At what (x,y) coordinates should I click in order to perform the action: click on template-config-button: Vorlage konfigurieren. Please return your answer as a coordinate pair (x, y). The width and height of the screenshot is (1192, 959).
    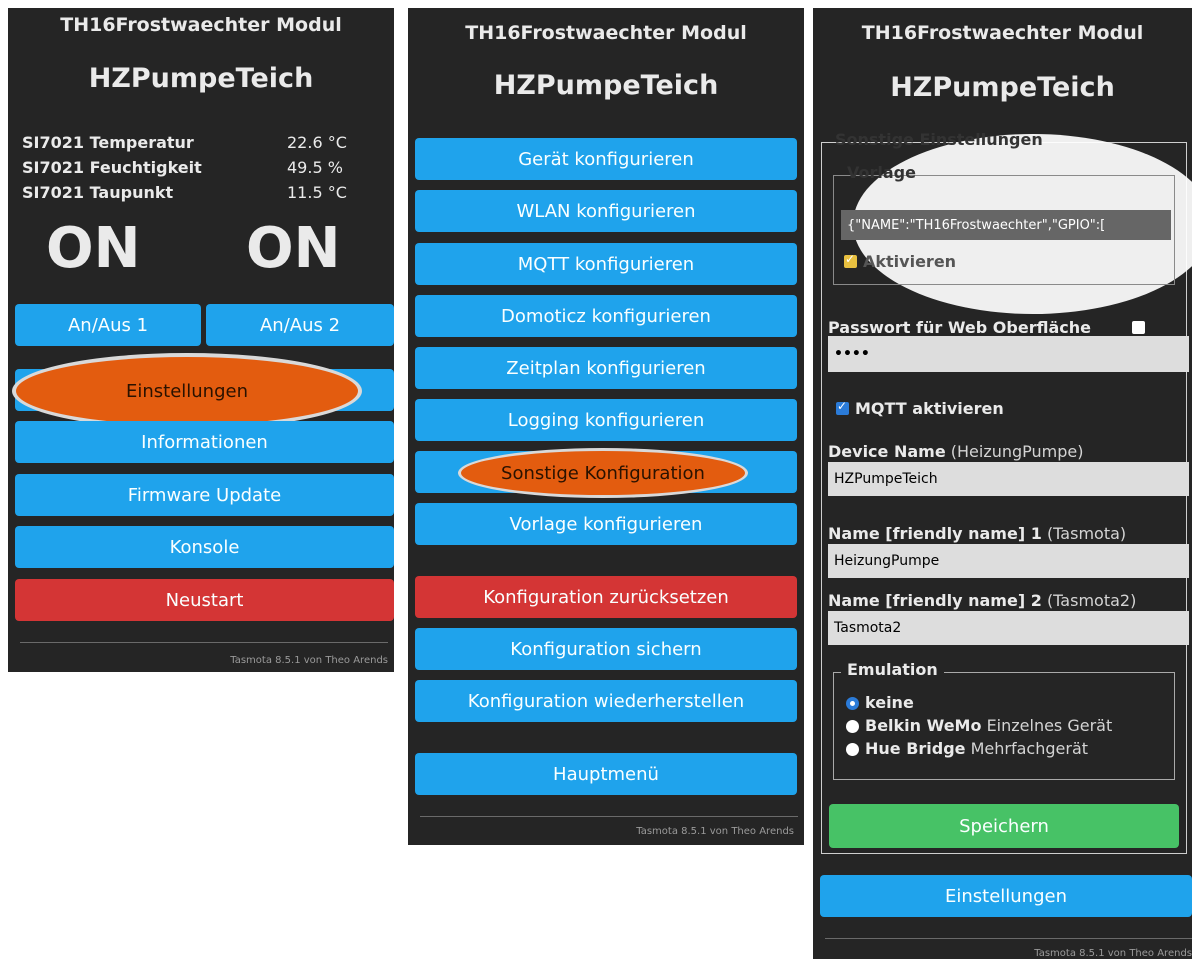
    Looking at the image, I should click on (606, 524).